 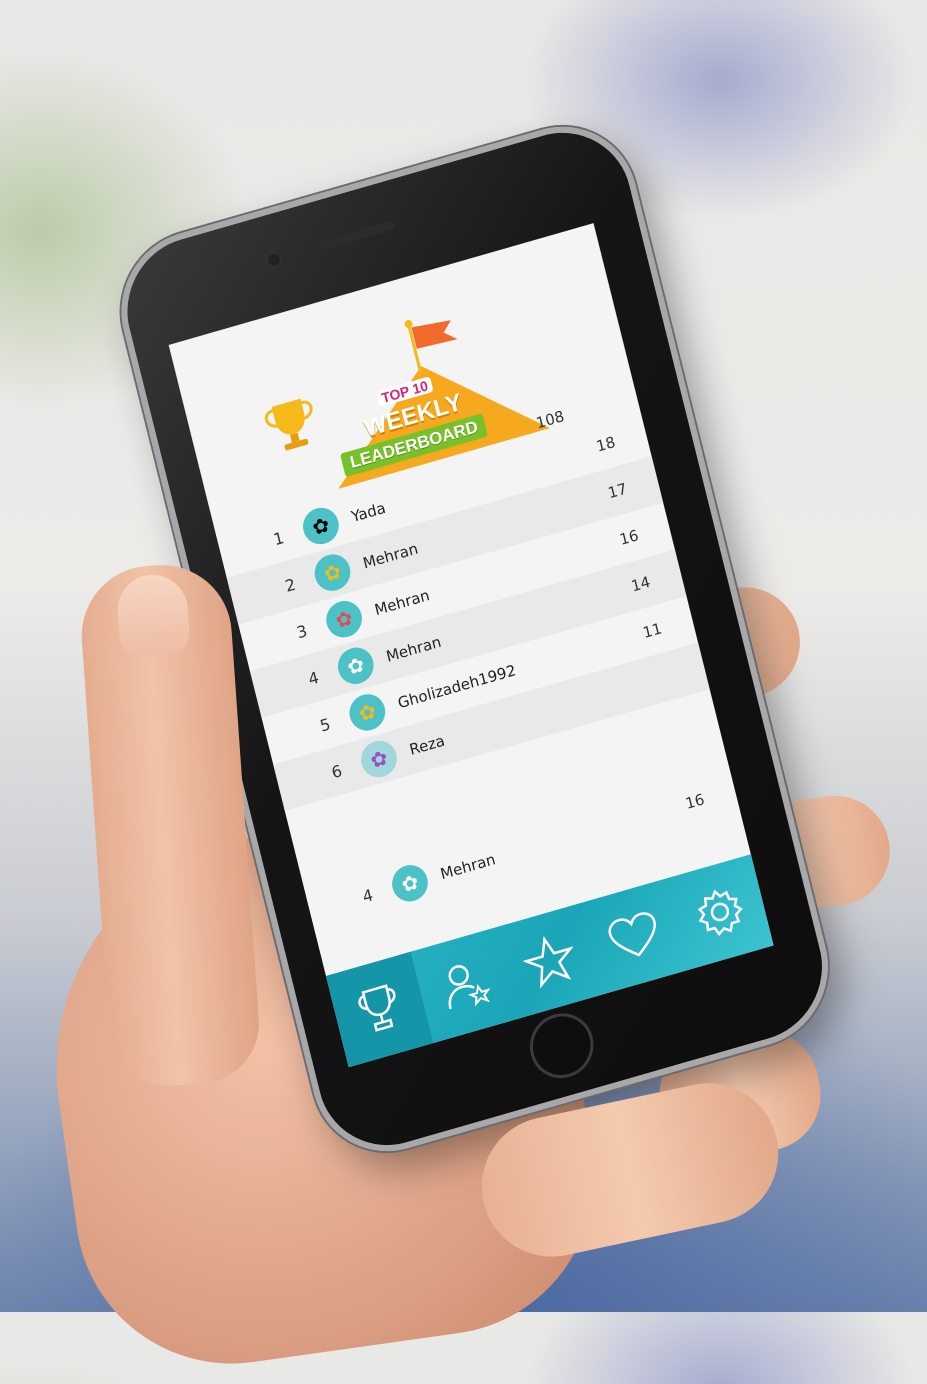 What do you see at coordinates (468, 867) in the screenshot?
I see `player-name: Mehran` at bounding box center [468, 867].